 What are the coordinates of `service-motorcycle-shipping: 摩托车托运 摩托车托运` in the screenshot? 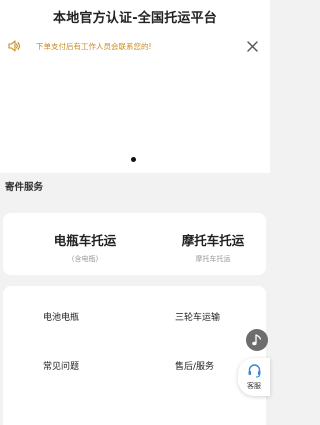 It's located at (213, 247).